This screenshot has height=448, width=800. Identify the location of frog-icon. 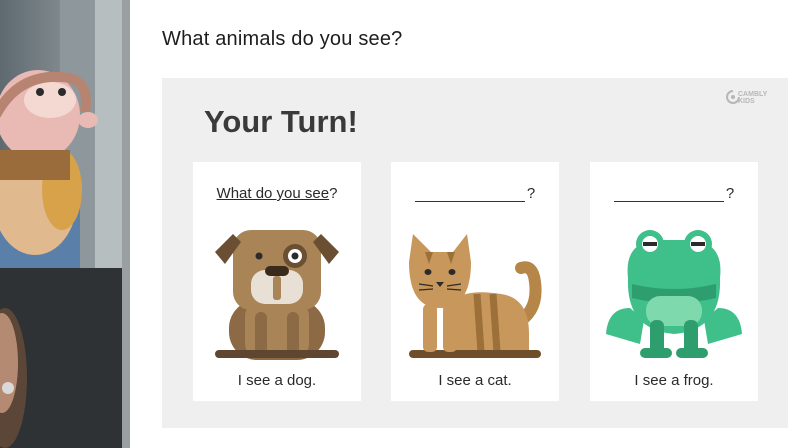
(674, 294).